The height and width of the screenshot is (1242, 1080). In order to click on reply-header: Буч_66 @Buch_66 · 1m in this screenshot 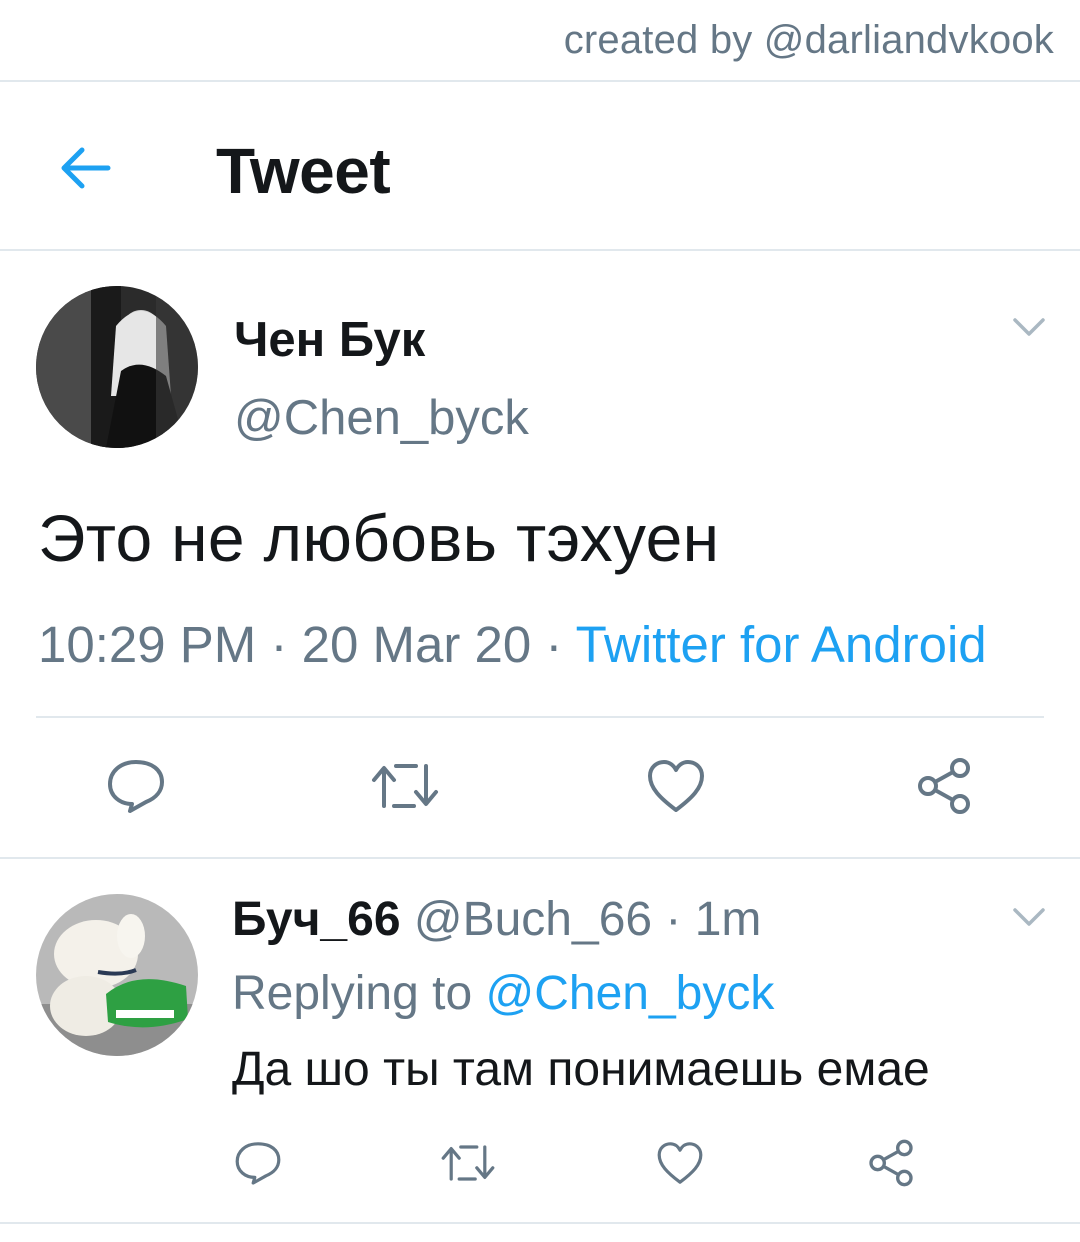, I will do `click(496, 919)`.